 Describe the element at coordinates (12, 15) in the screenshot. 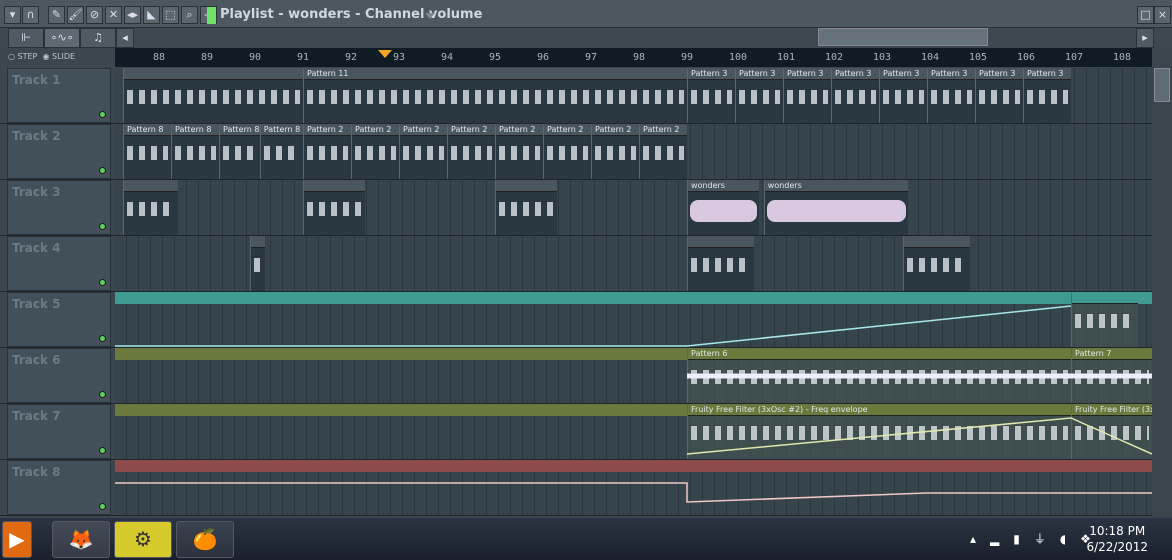

I see `menu-arrow-icon: ▾` at that location.